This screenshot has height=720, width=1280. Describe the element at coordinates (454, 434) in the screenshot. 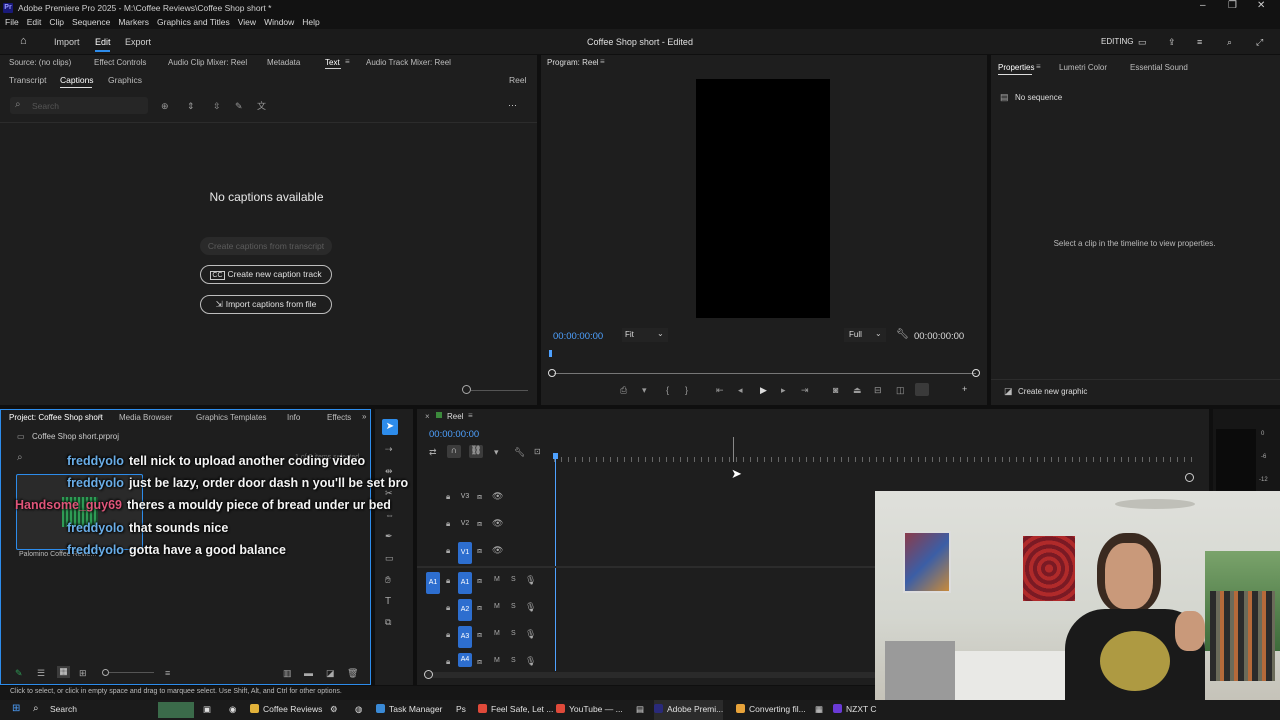

I see `timeline-timecode: 00:00:00:00` at that location.